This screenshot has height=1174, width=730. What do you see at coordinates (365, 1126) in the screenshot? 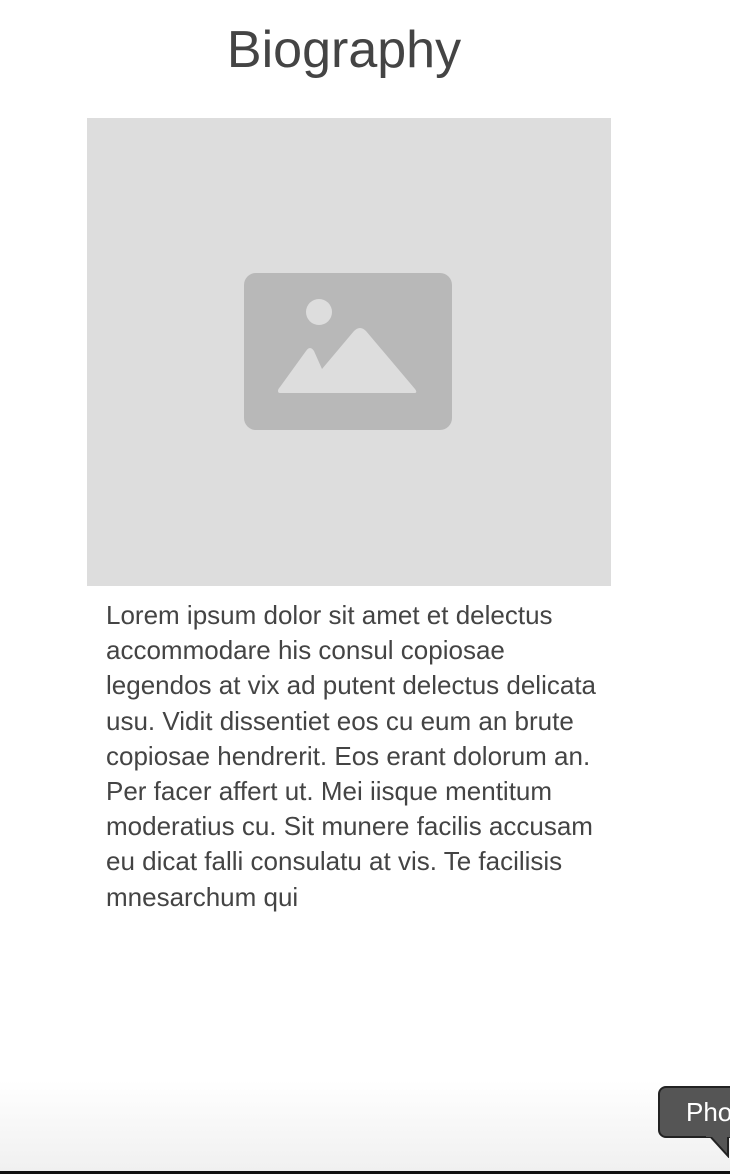
I see `bottom-shade` at bounding box center [365, 1126].